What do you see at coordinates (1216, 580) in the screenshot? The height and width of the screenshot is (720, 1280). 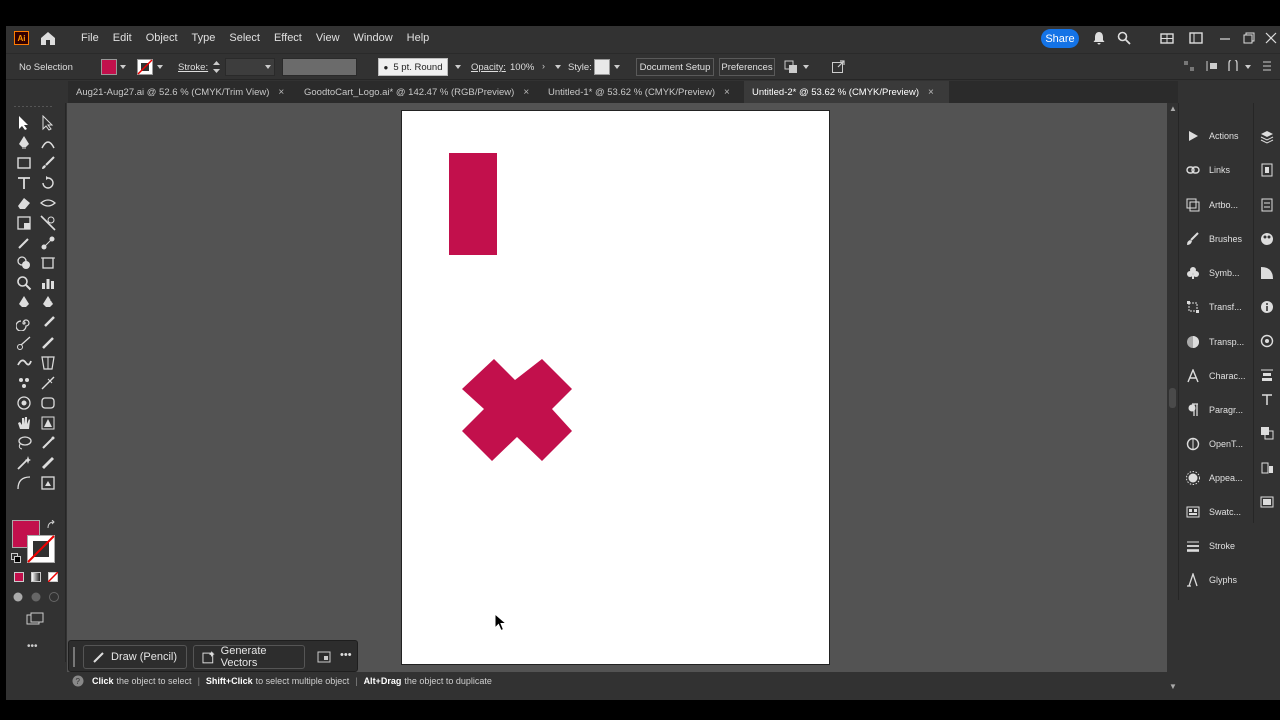 I see `panel-glyphs: Glyphs` at bounding box center [1216, 580].